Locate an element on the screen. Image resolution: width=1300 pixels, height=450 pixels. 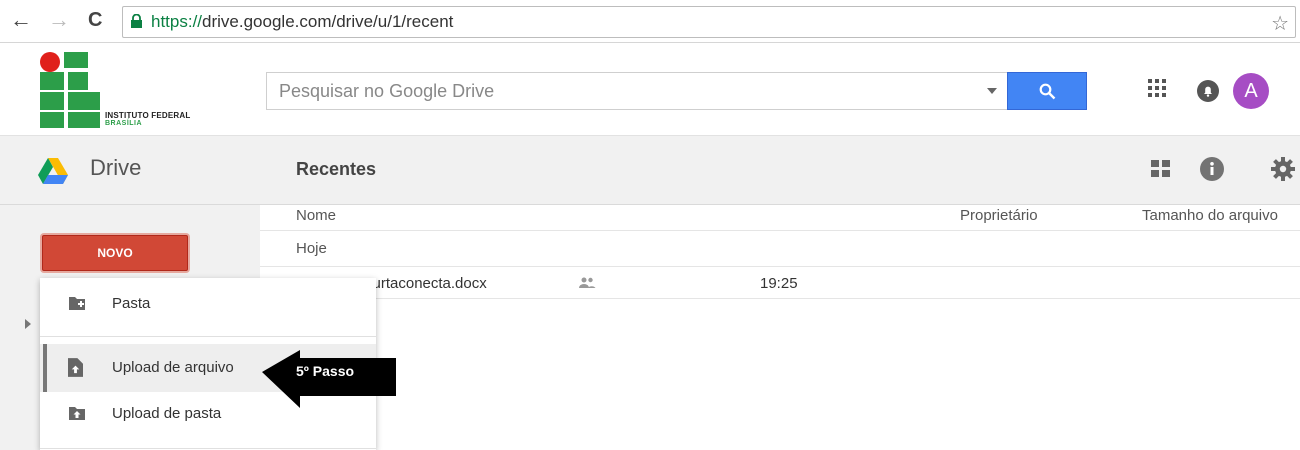
notifications-icon is located at coordinates (1208, 91).